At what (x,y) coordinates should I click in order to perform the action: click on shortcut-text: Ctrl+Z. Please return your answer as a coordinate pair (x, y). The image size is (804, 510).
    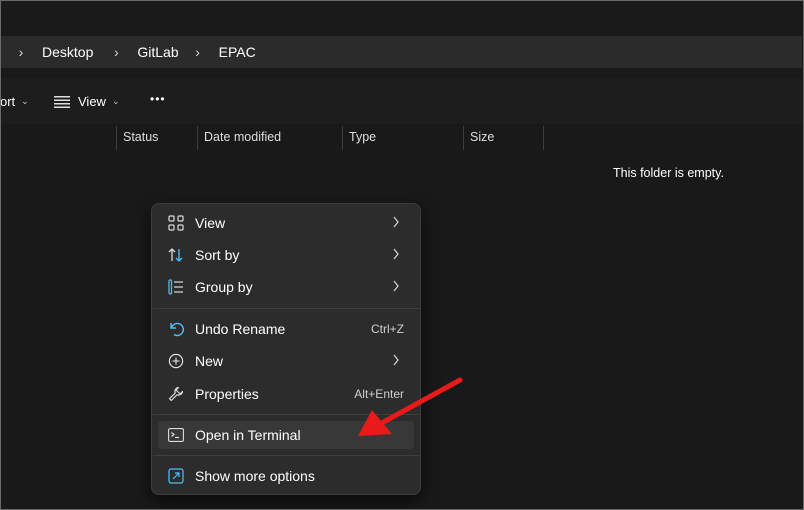
    Looking at the image, I should click on (387, 329).